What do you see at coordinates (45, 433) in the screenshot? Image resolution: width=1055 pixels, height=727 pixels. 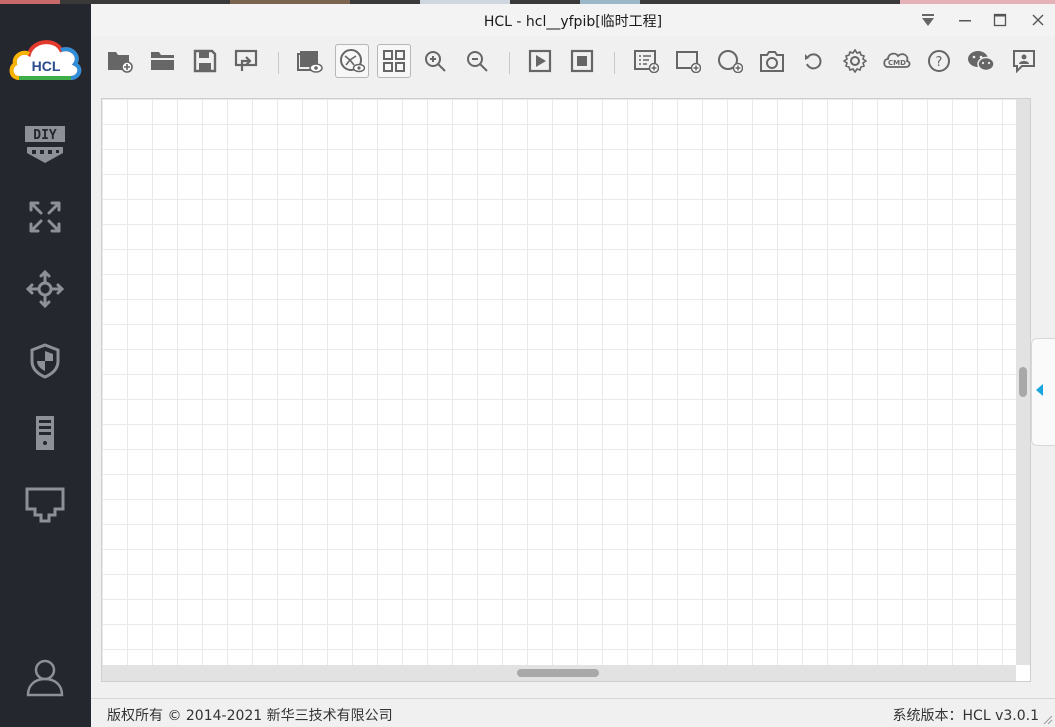 I see `server-icon` at bounding box center [45, 433].